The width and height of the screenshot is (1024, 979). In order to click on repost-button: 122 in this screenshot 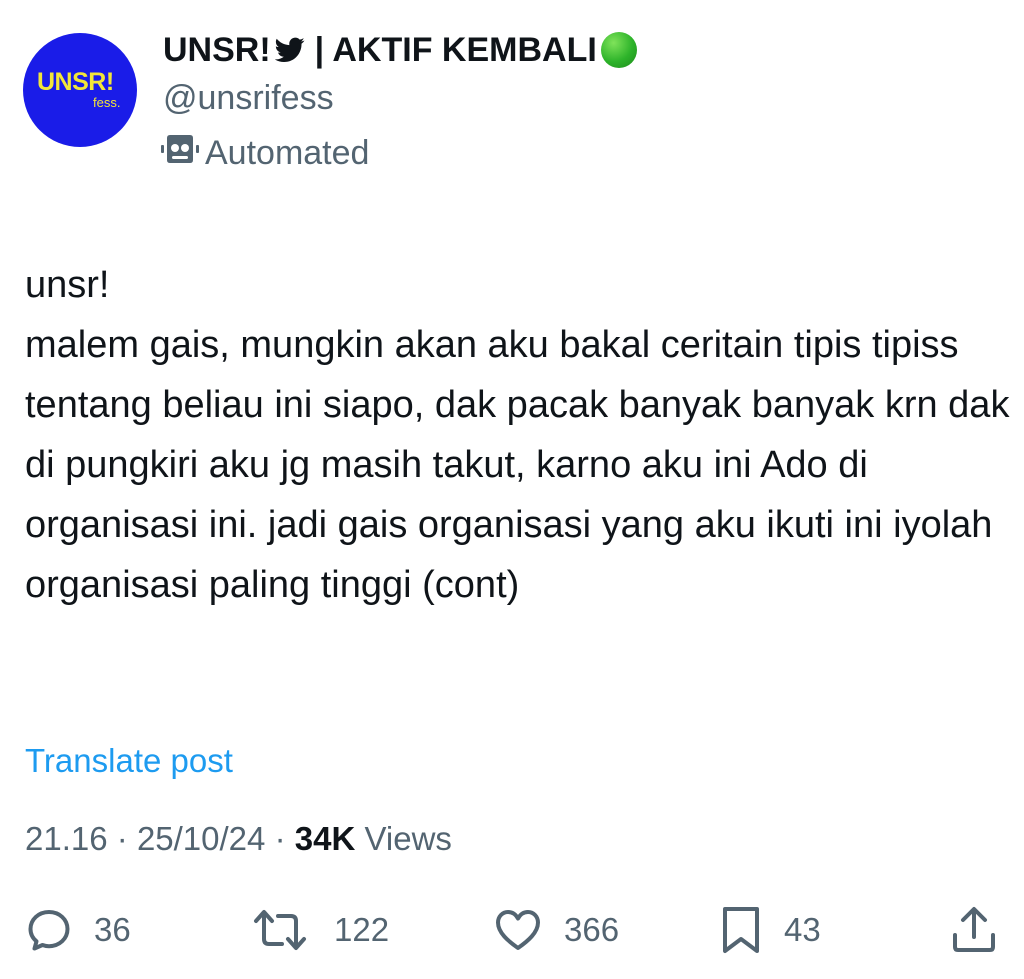, I will do `click(320, 930)`.